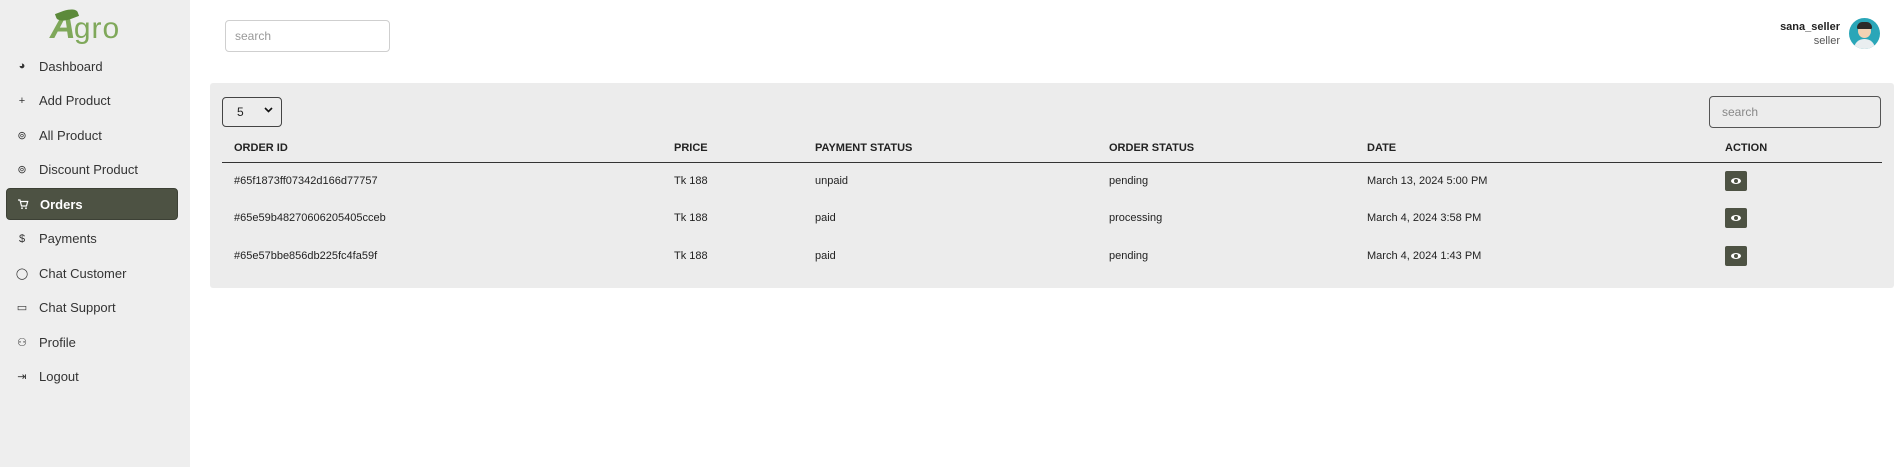 Image resolution: width=1897 pixels, height=467 pixels. I want to click on page-size-select: 5, so click(252, 112).